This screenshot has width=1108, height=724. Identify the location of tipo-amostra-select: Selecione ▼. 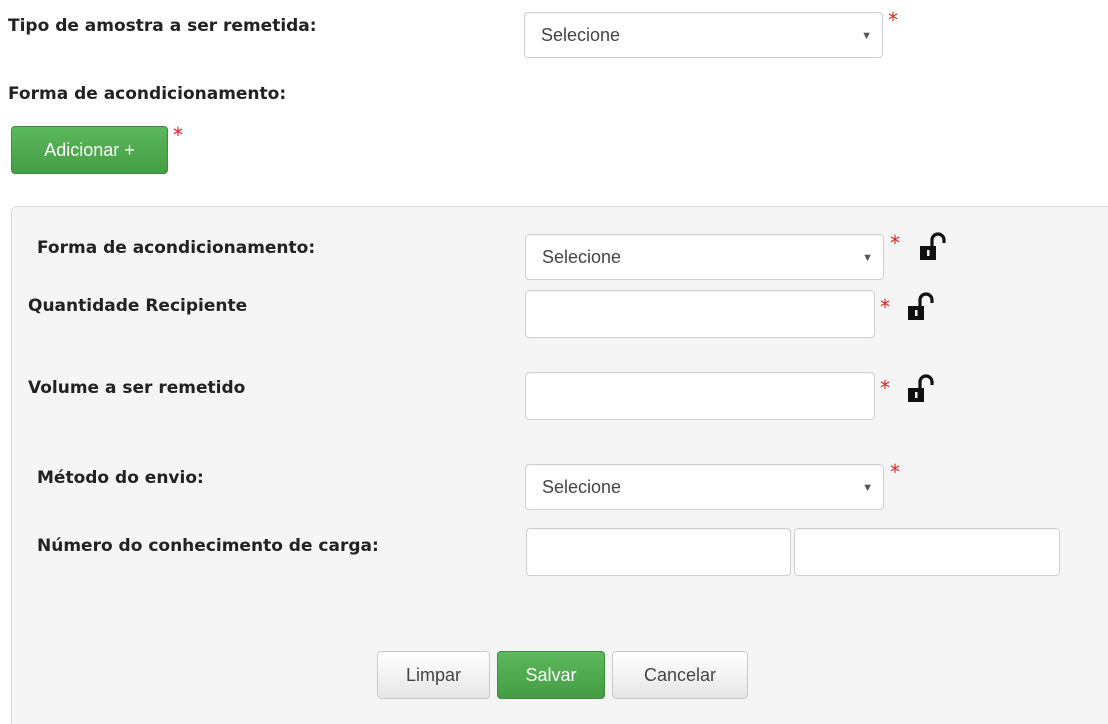
(703, 35).